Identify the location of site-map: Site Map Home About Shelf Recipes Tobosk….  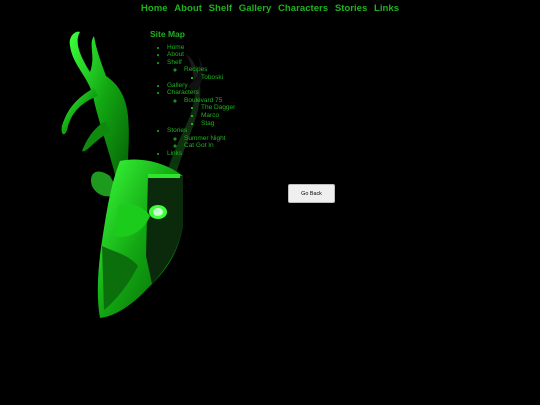
(192, 93).